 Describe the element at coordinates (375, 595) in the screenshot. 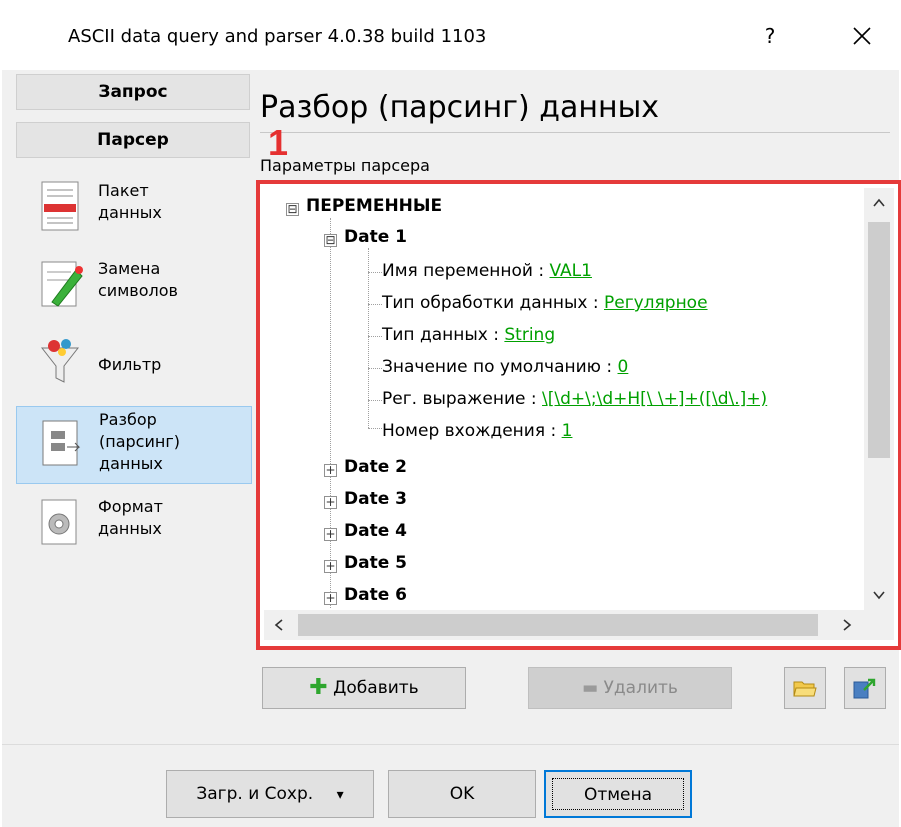

I see `tree-node-date6: Date 6` at that location.